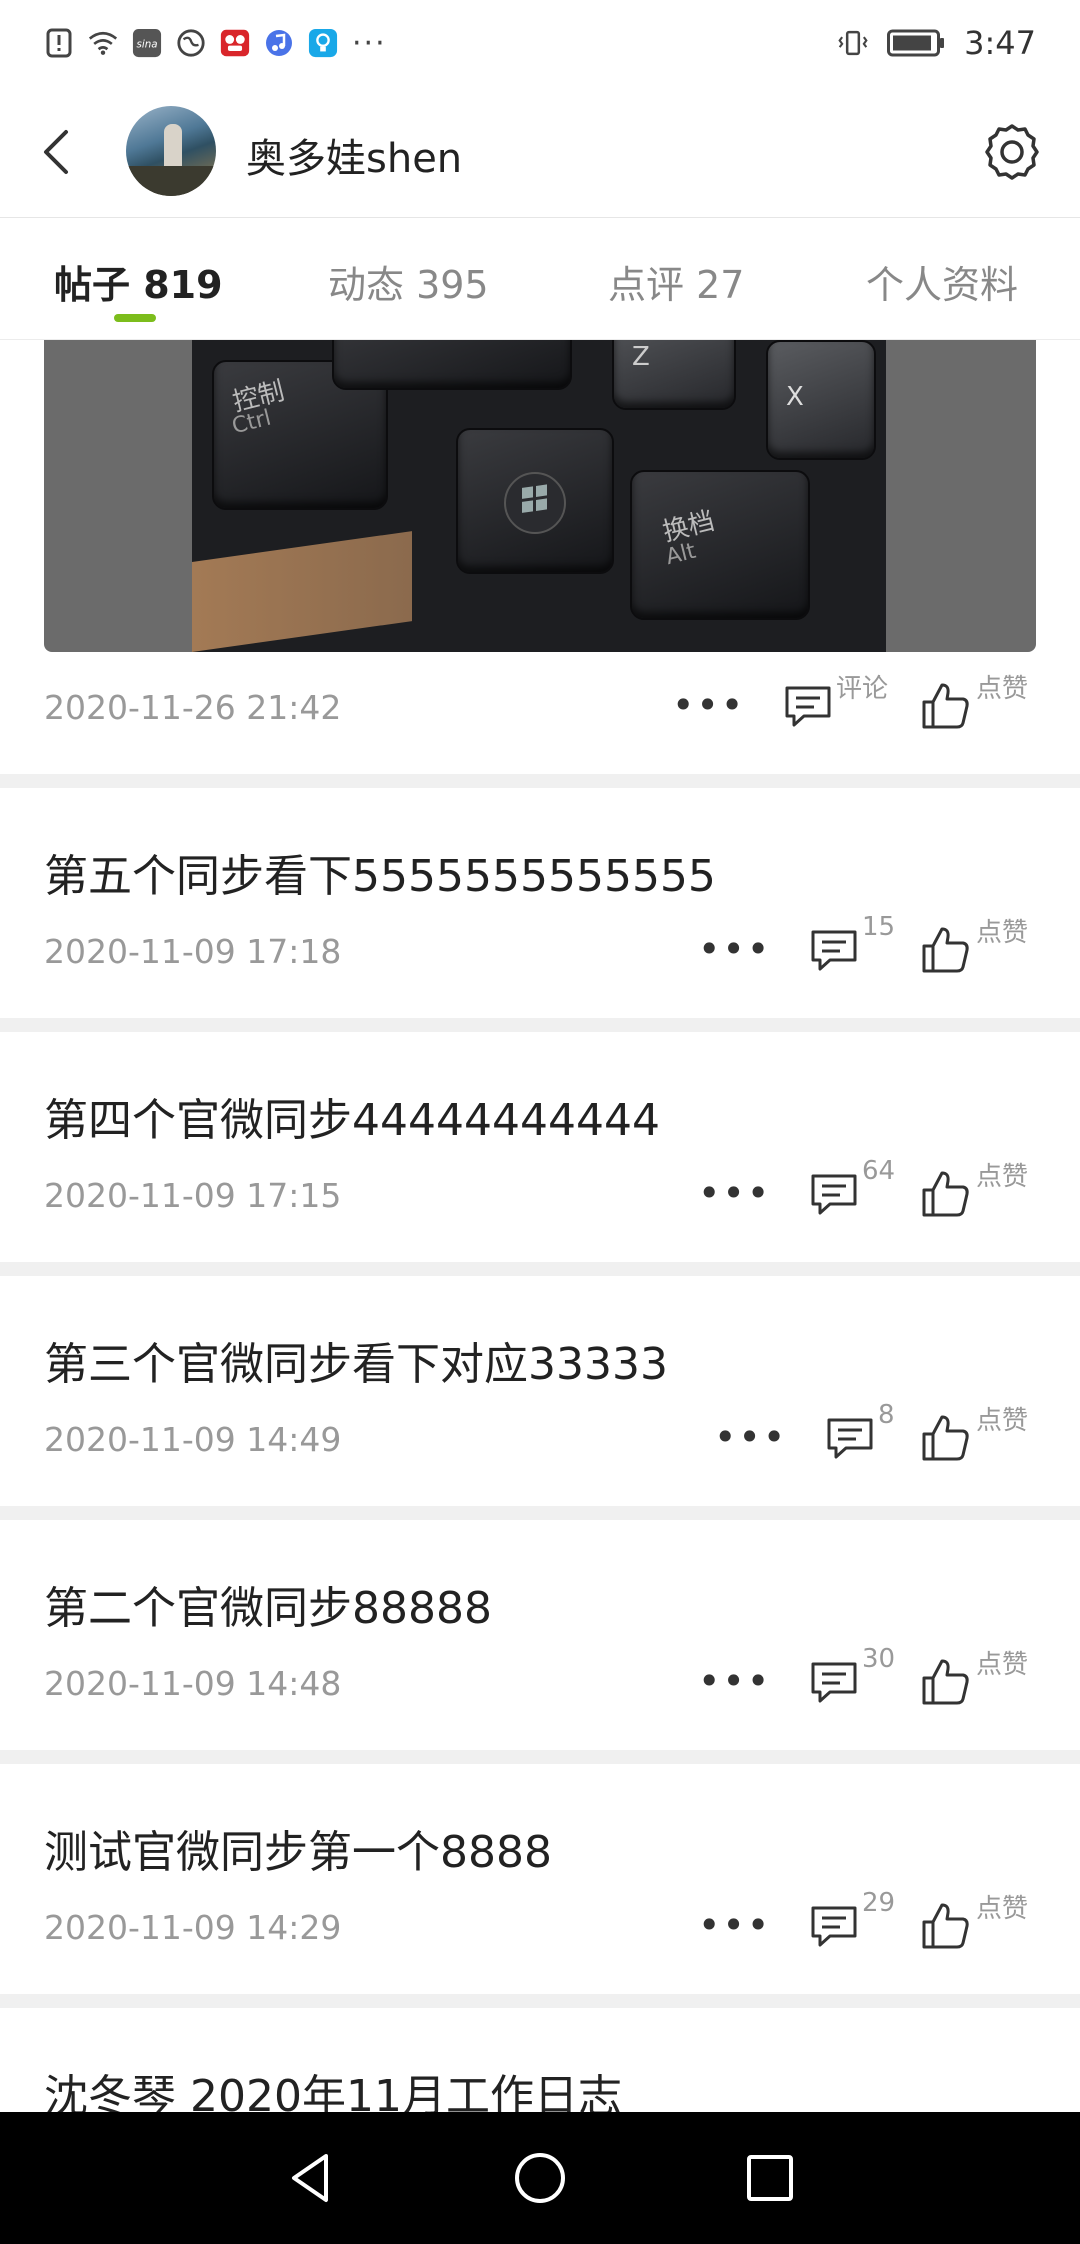 This screenshot has width=1080, height=2244. What do you see at coordinates (821, 400) in the screenshot?
I see `photo-key: X` at bounding box center [821, 400].